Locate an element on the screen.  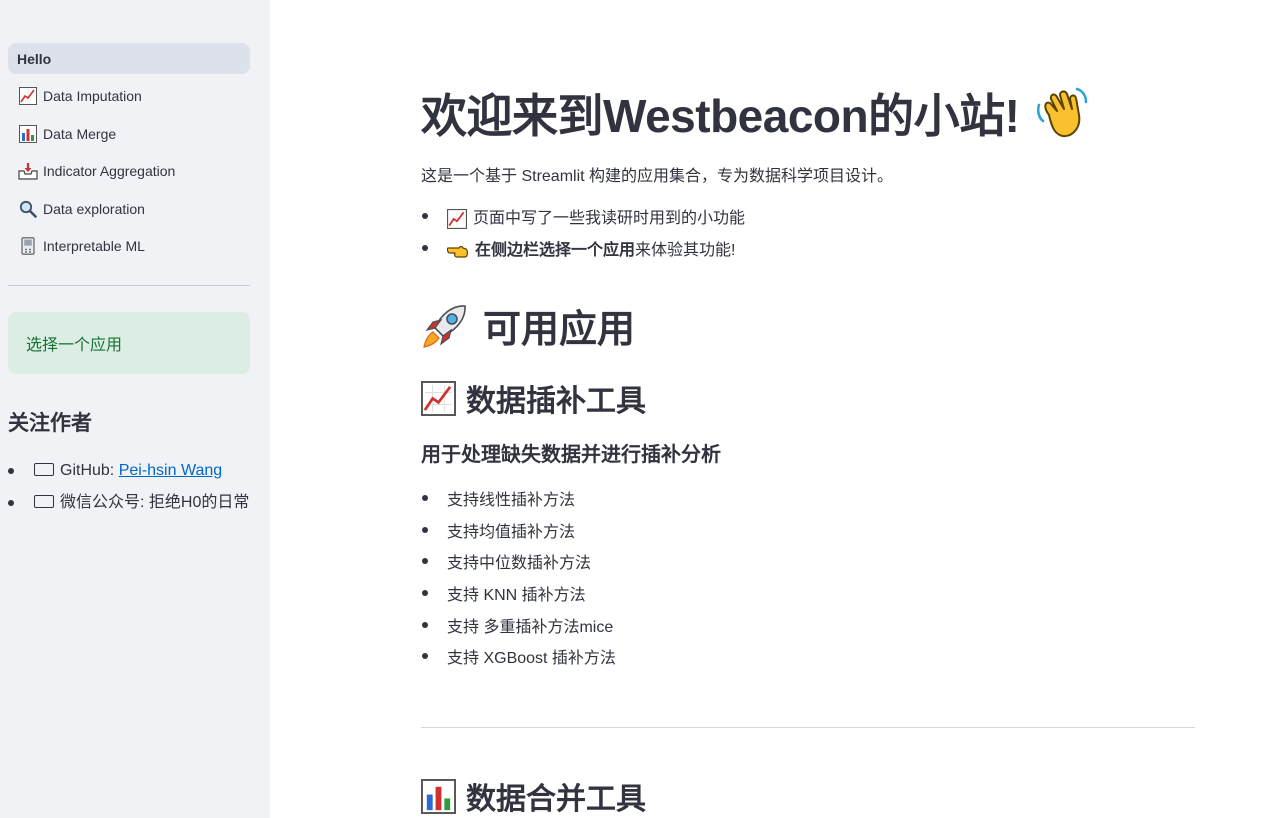
nav-item-data-imputation: Data Imputation is located at coordinates (129, 96).